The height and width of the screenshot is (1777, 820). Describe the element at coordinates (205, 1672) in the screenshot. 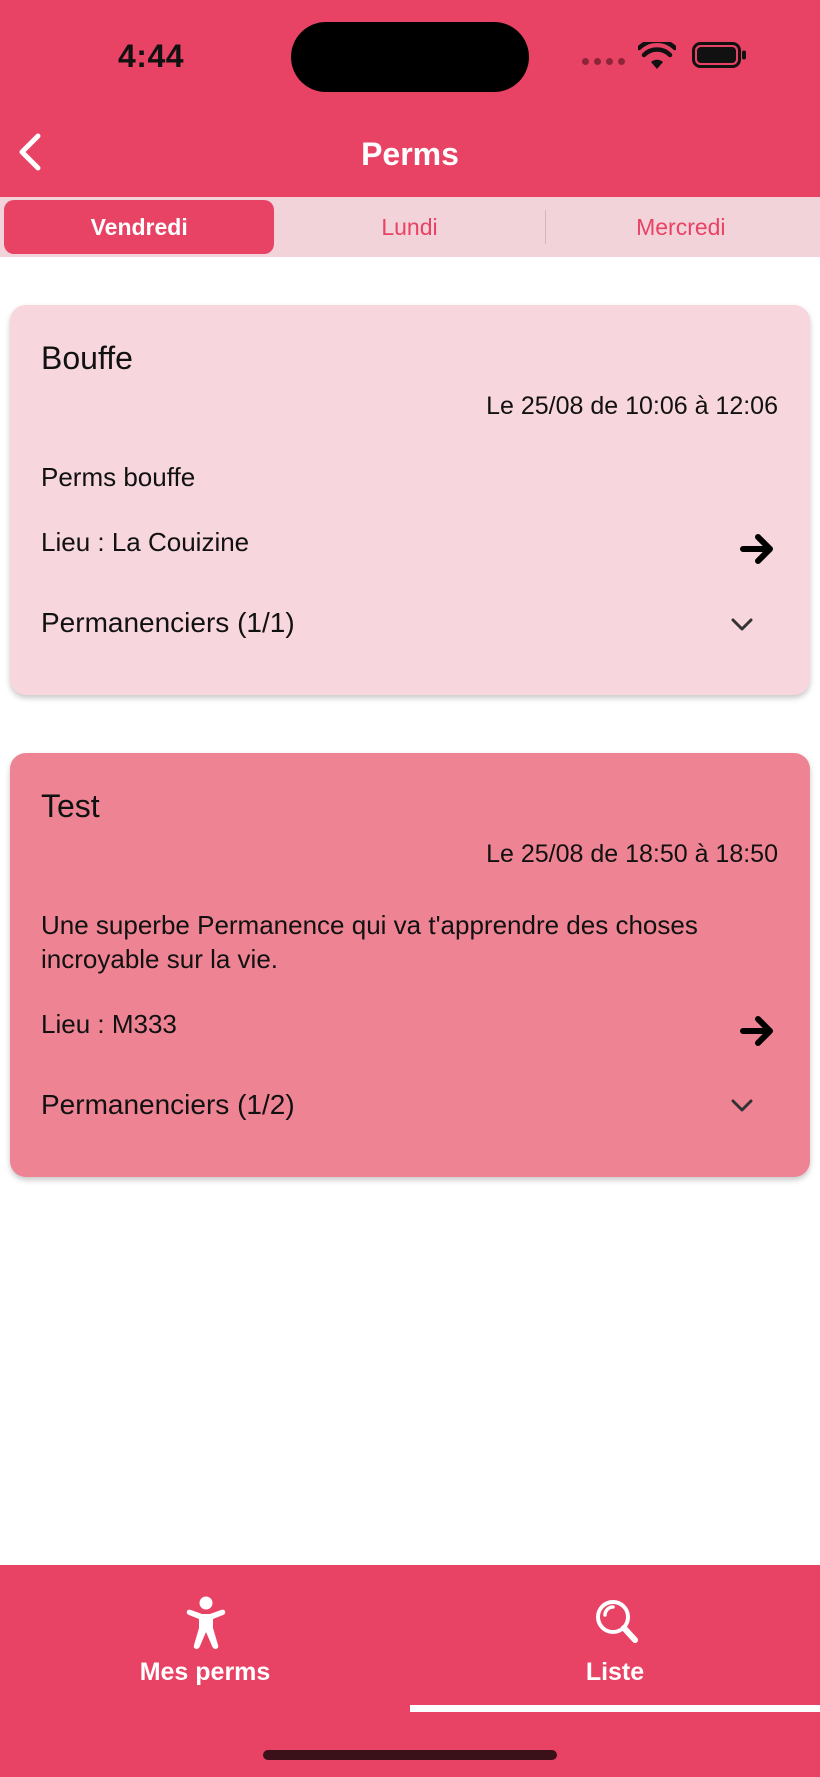

I see `nav-label-mes-perms: Mes perms` at that location.